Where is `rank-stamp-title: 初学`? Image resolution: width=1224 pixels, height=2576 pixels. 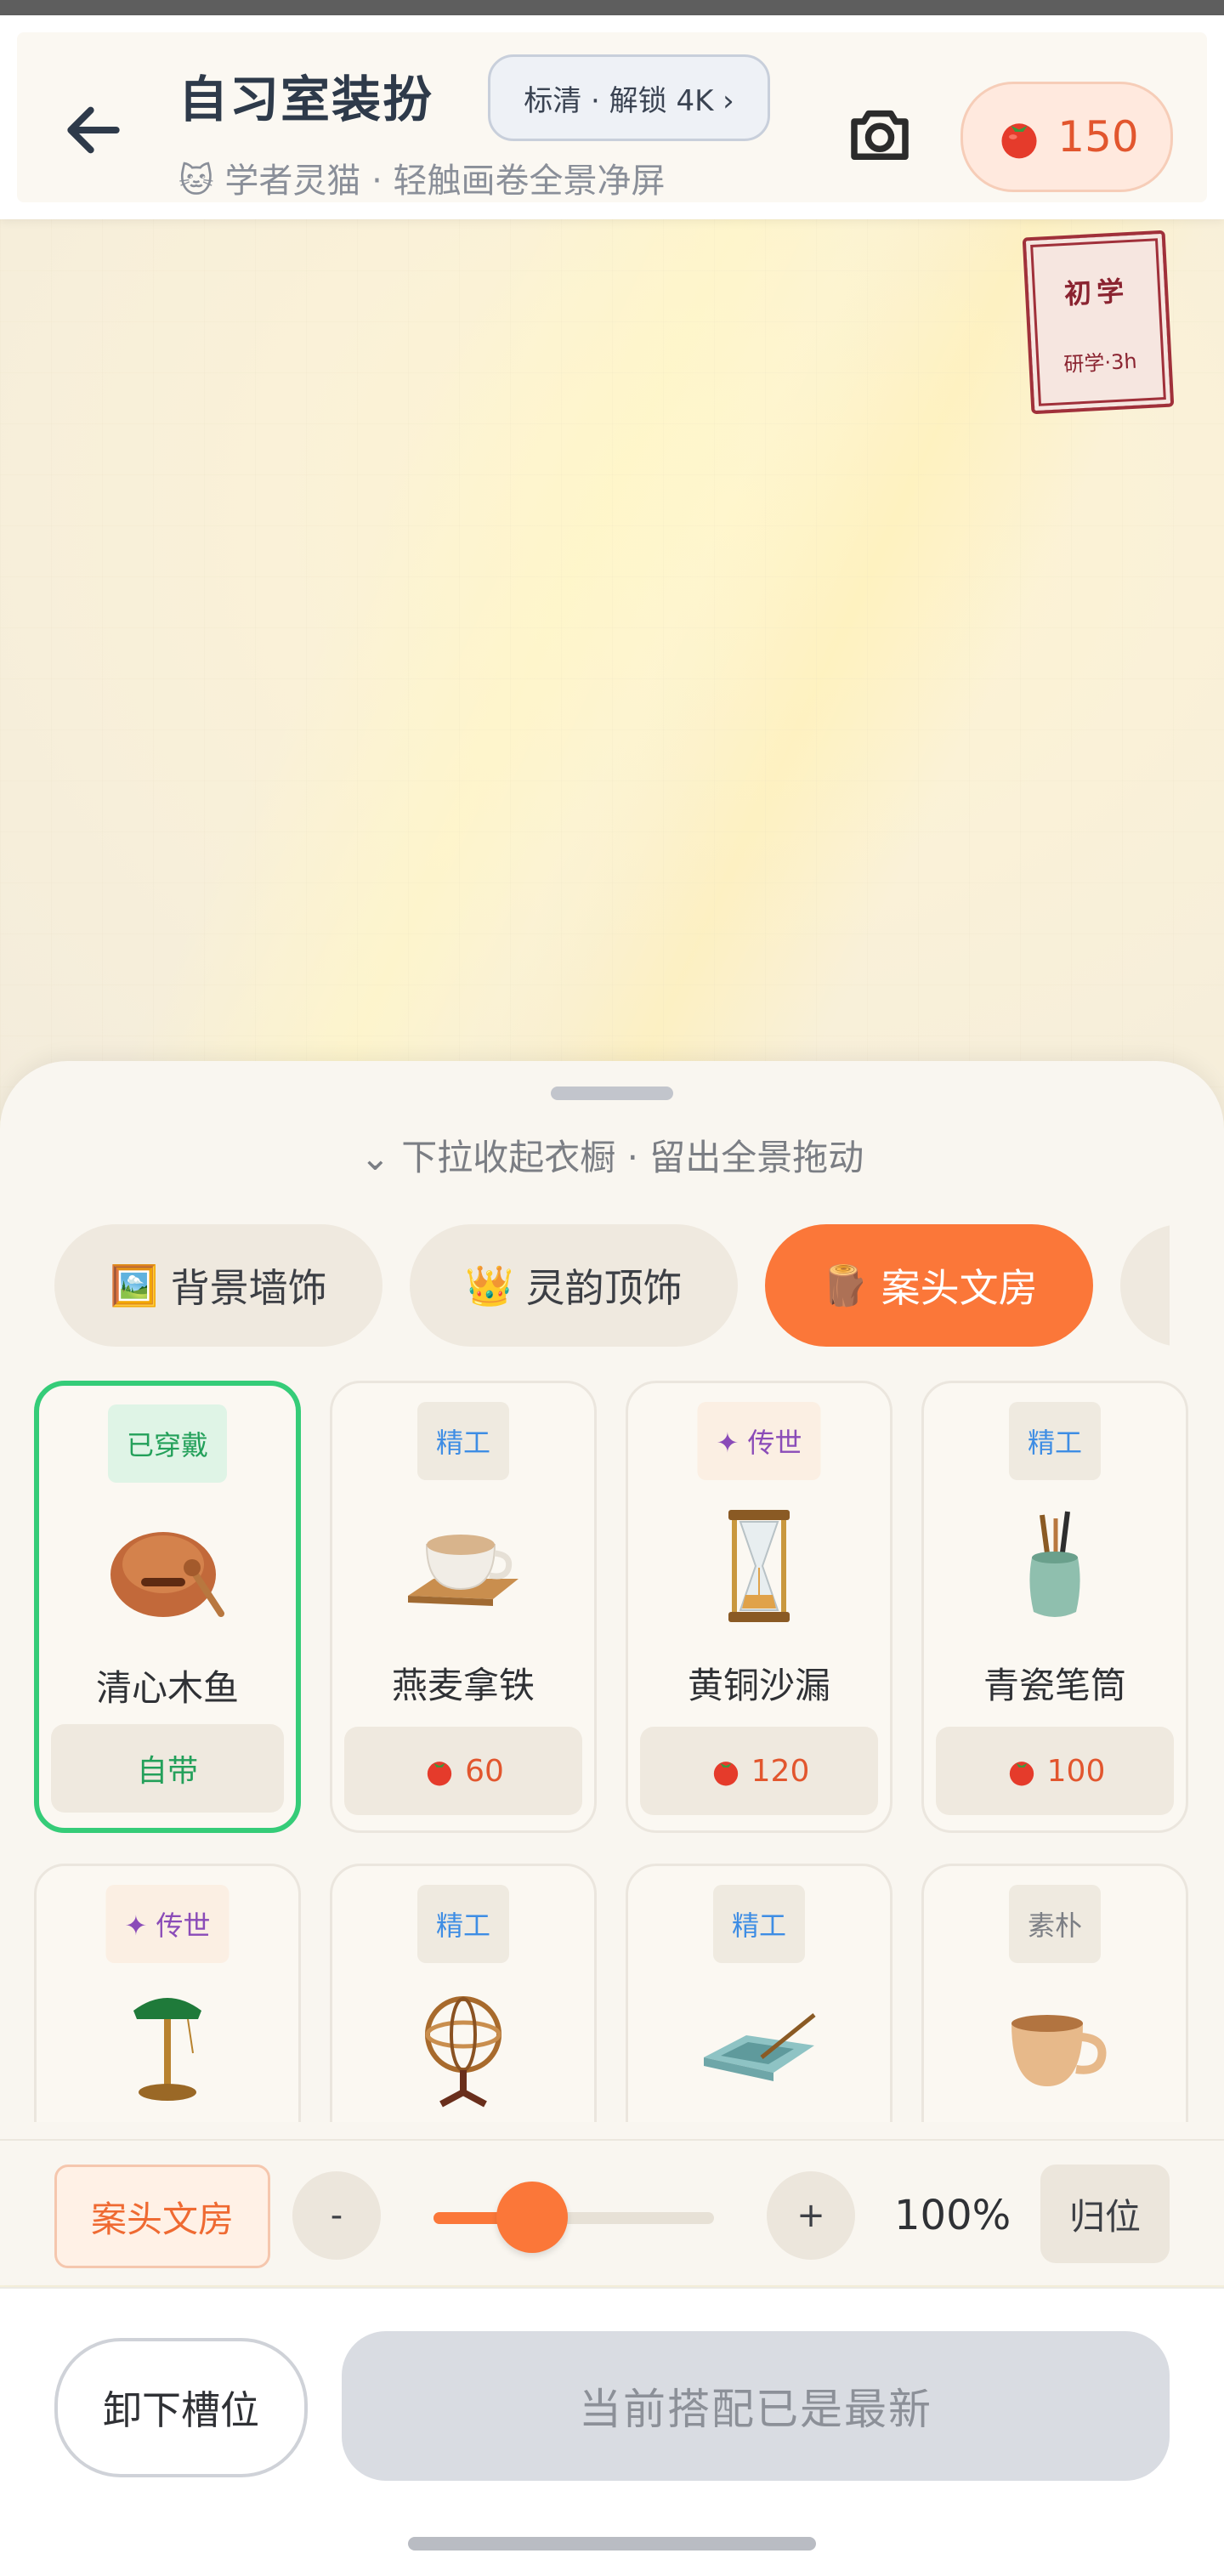 rank-stamp-title: 初学 is located at coordinates (1096, 293).